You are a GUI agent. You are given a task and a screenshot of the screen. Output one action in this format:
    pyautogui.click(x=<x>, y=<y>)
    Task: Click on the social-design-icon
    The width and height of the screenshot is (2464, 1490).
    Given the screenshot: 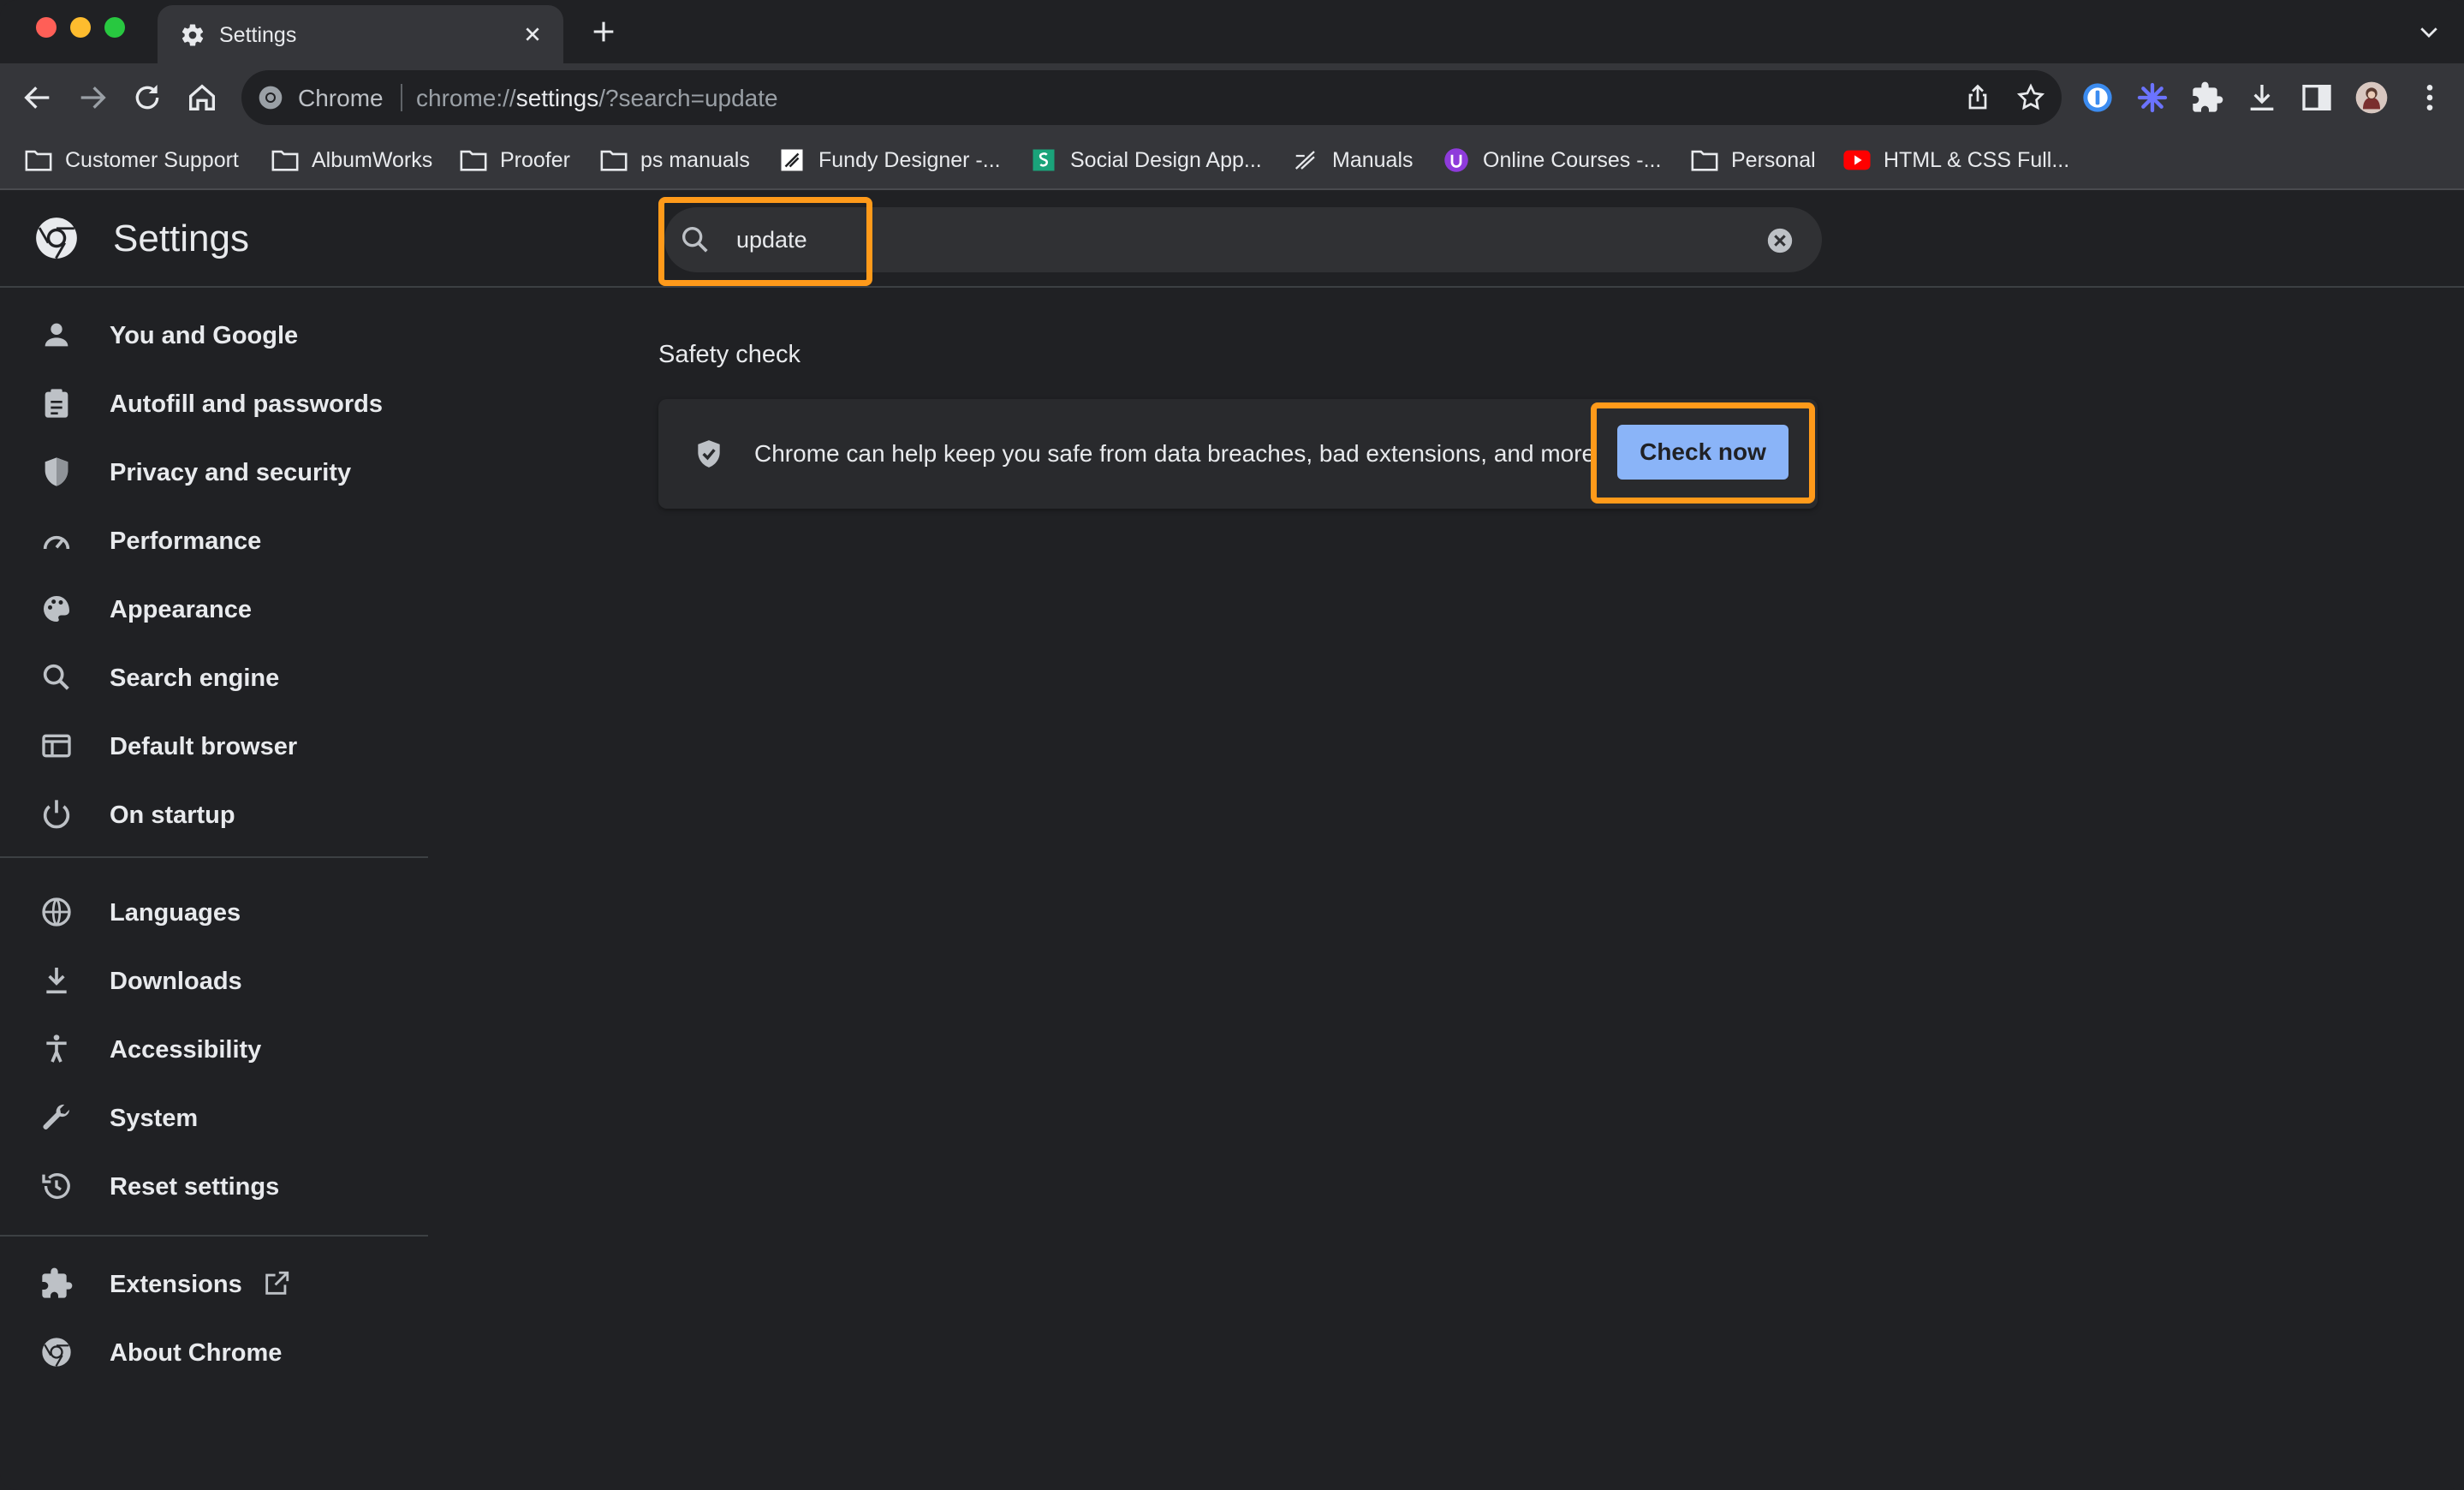 What is the action you would take?
    pyautogui.click(x=1044, y=160)
    